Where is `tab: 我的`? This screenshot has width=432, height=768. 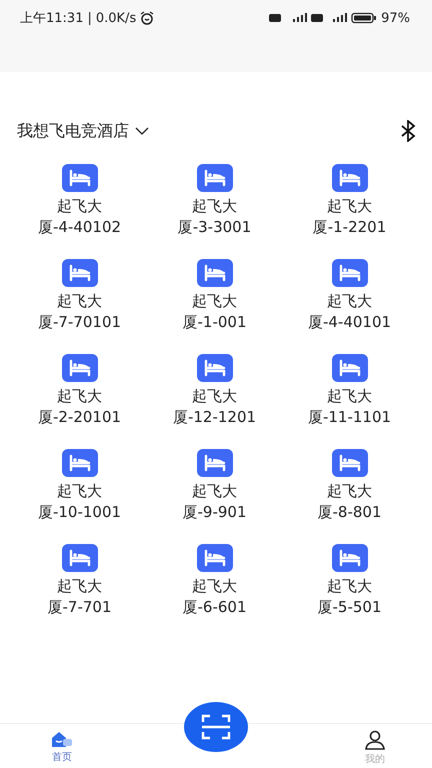
tab: 我的 is located at coordinates (375, 746).